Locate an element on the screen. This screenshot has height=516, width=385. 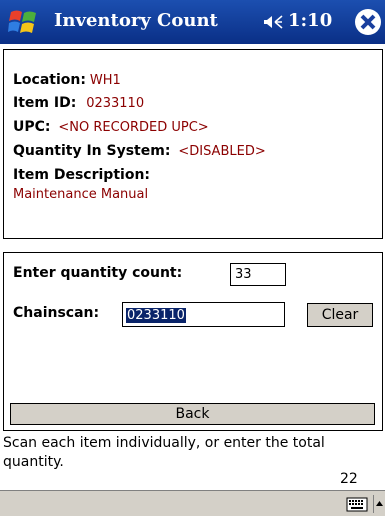
clear-button: Clear is located at coordinates (340, 315).